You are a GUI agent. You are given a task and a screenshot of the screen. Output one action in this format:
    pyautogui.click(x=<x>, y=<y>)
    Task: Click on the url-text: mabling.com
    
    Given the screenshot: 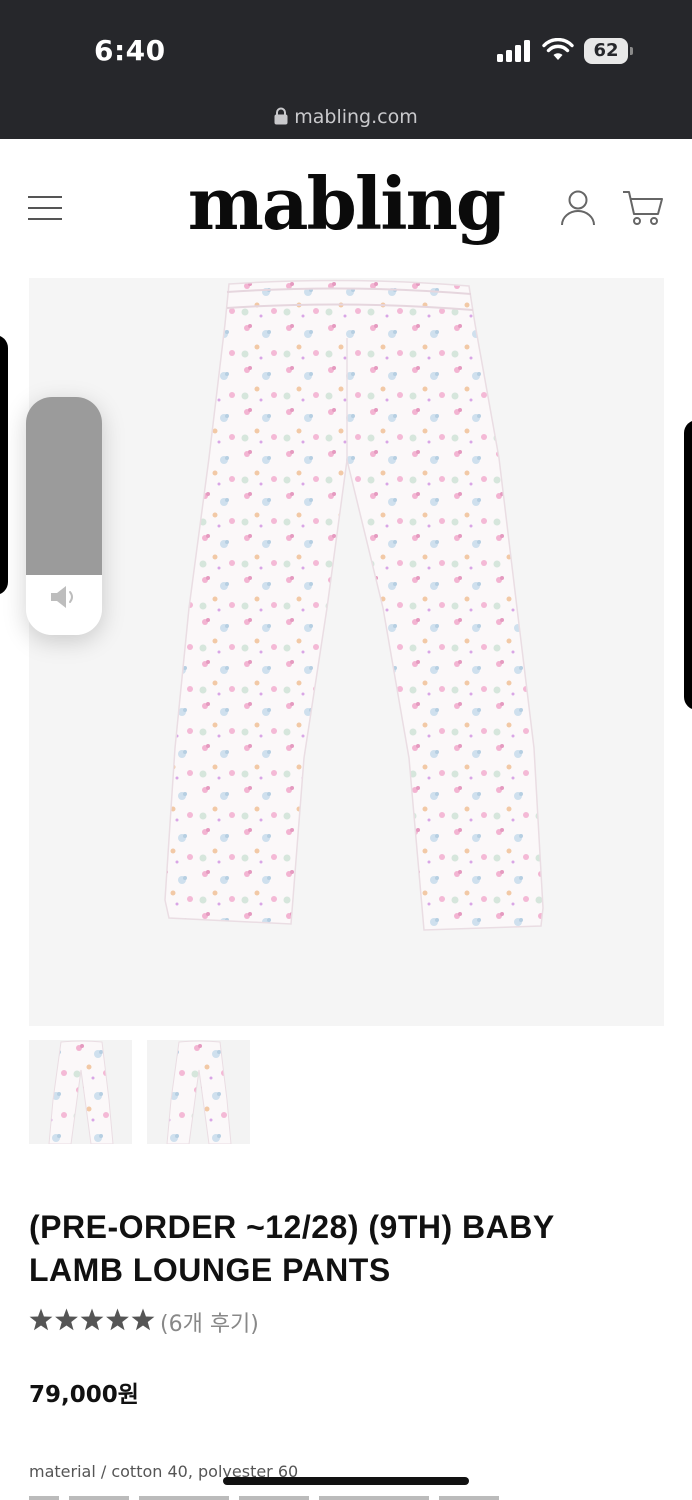 What is the action you would take?
    pyautogui.click(x=356, y=117)
    